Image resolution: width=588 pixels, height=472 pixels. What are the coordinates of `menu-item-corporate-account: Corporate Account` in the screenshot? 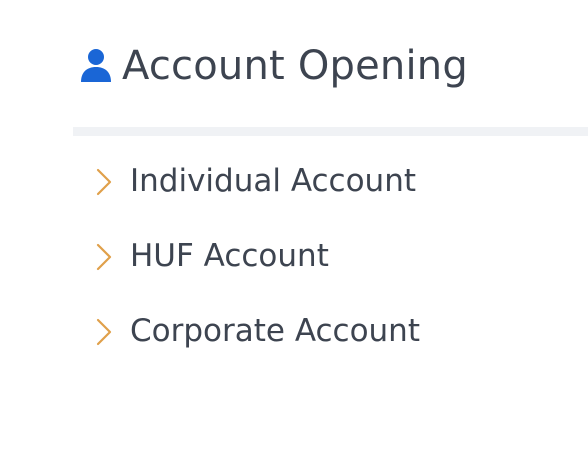 It's located at (256, 343).